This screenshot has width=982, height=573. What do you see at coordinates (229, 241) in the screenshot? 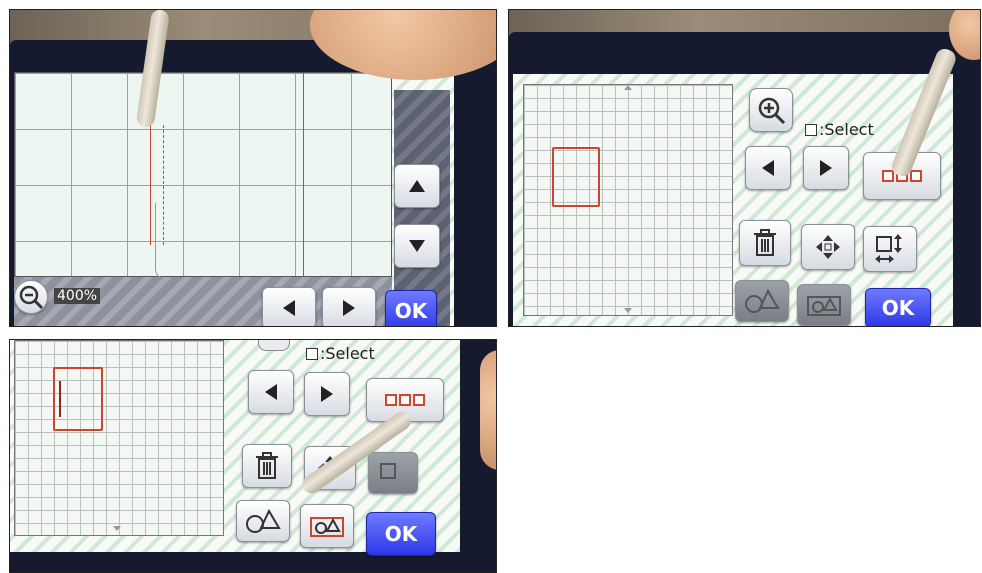
I see `shape-outline` at bounding box center [229, 241].